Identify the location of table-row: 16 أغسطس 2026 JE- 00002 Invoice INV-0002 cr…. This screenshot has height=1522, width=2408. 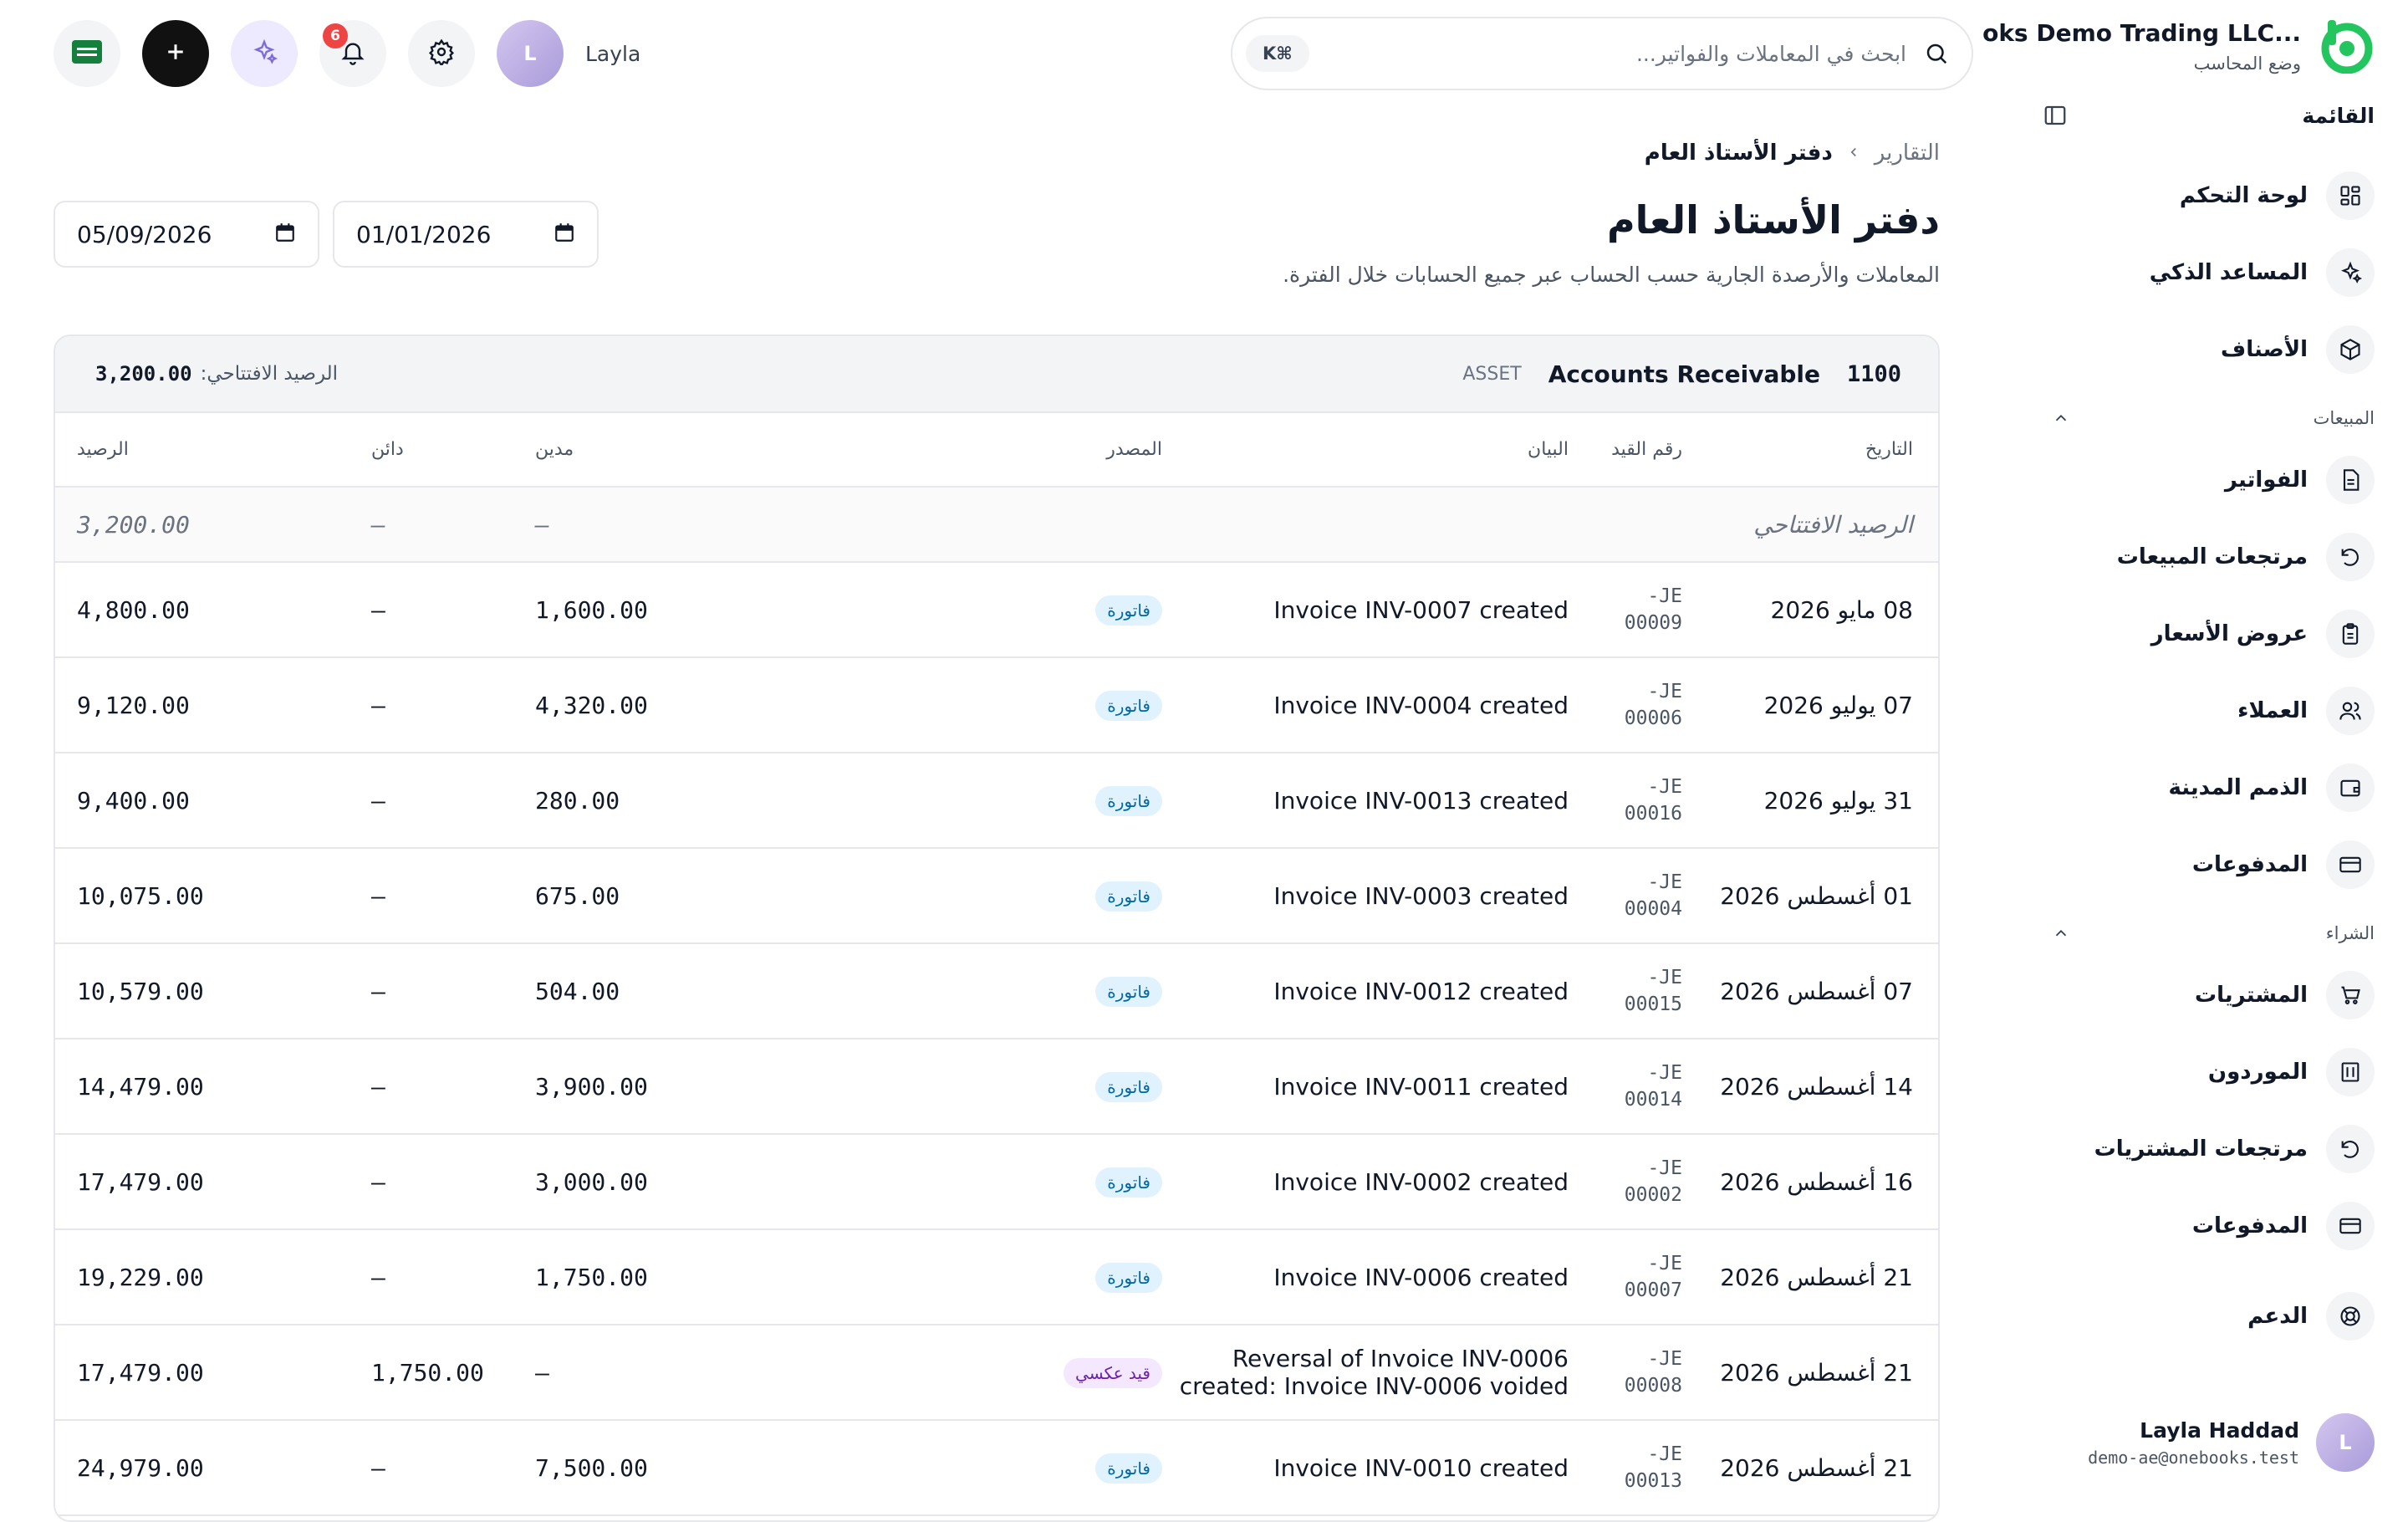
(997, 1182).